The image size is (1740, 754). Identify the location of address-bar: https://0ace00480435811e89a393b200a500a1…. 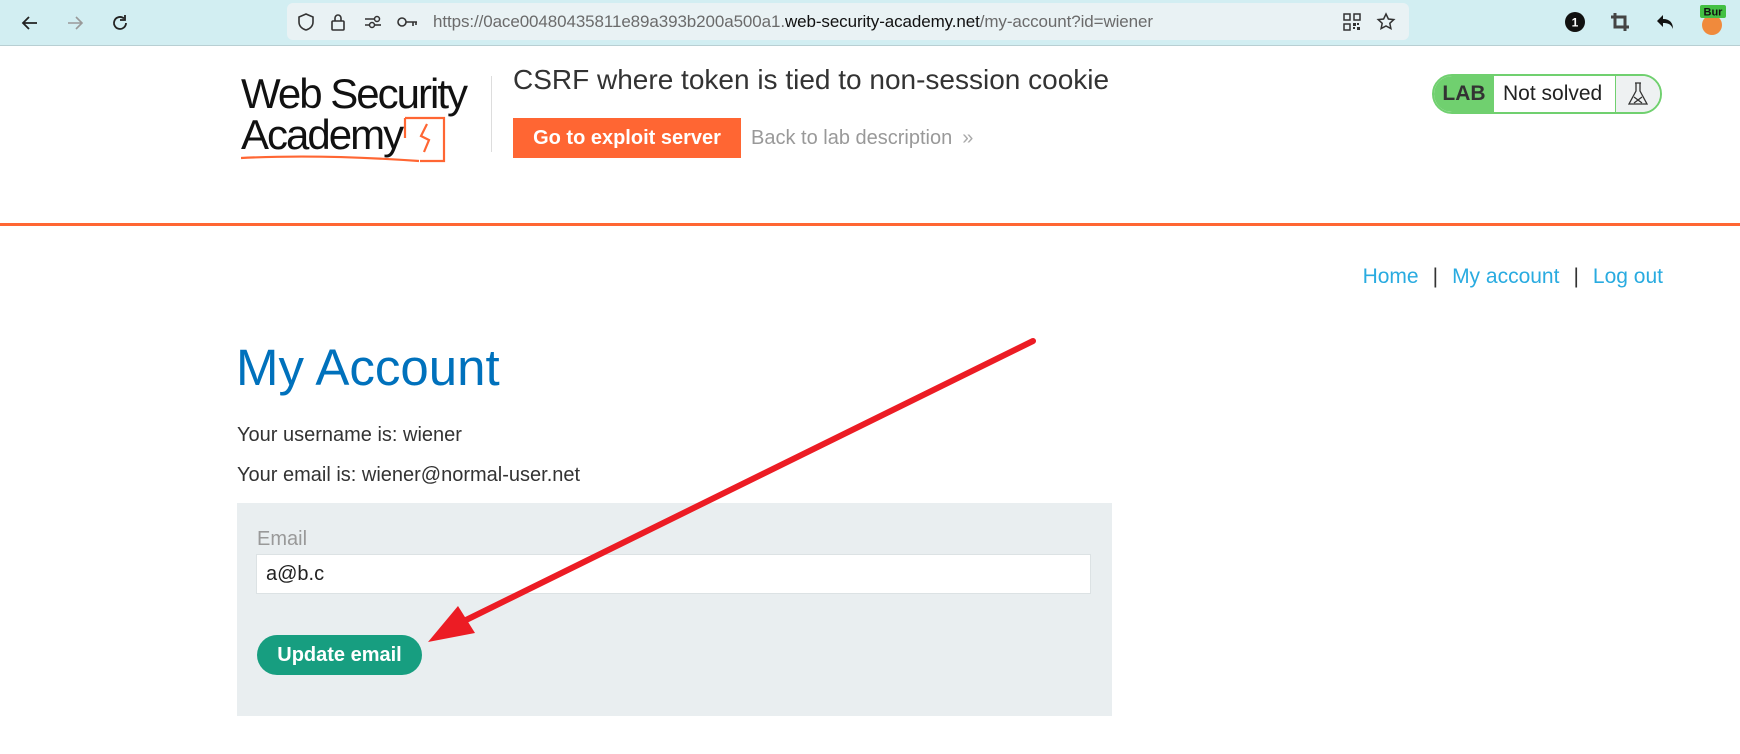
(848, 21).